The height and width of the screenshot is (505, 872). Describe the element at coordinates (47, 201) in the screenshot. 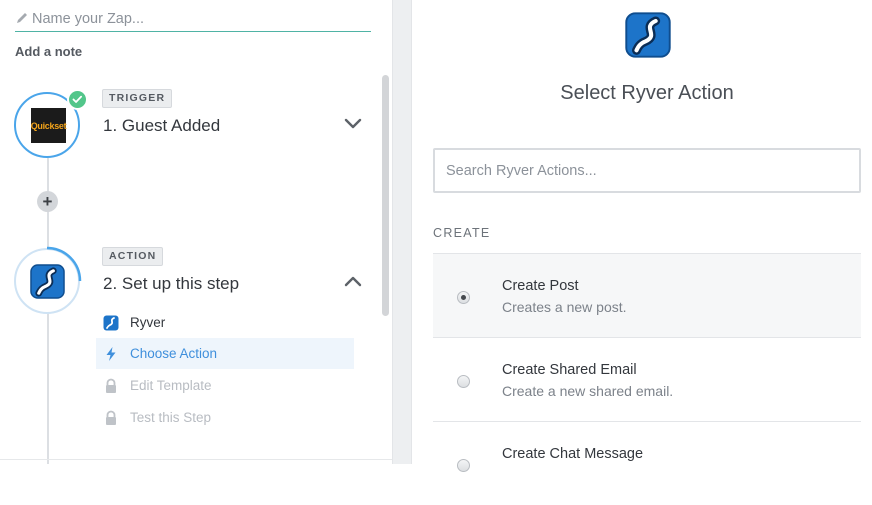

I see `add-step-button: +` at that location.